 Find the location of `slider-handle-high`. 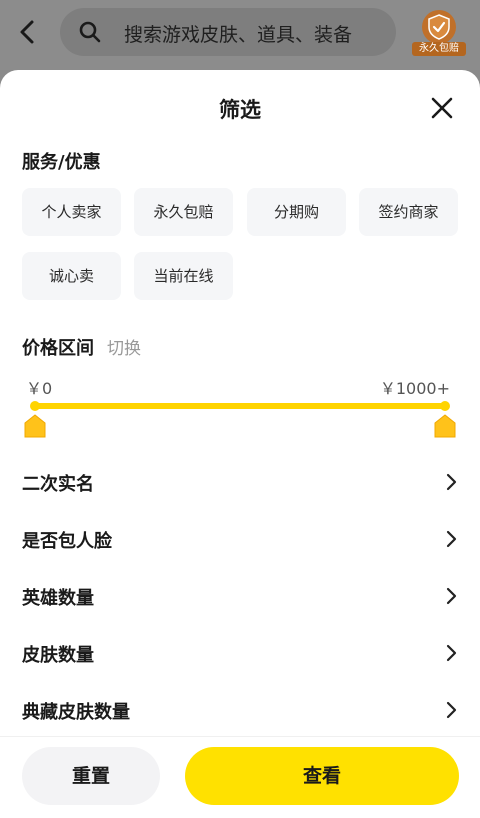

slider-handle-high is located at coordinates (445, 426).